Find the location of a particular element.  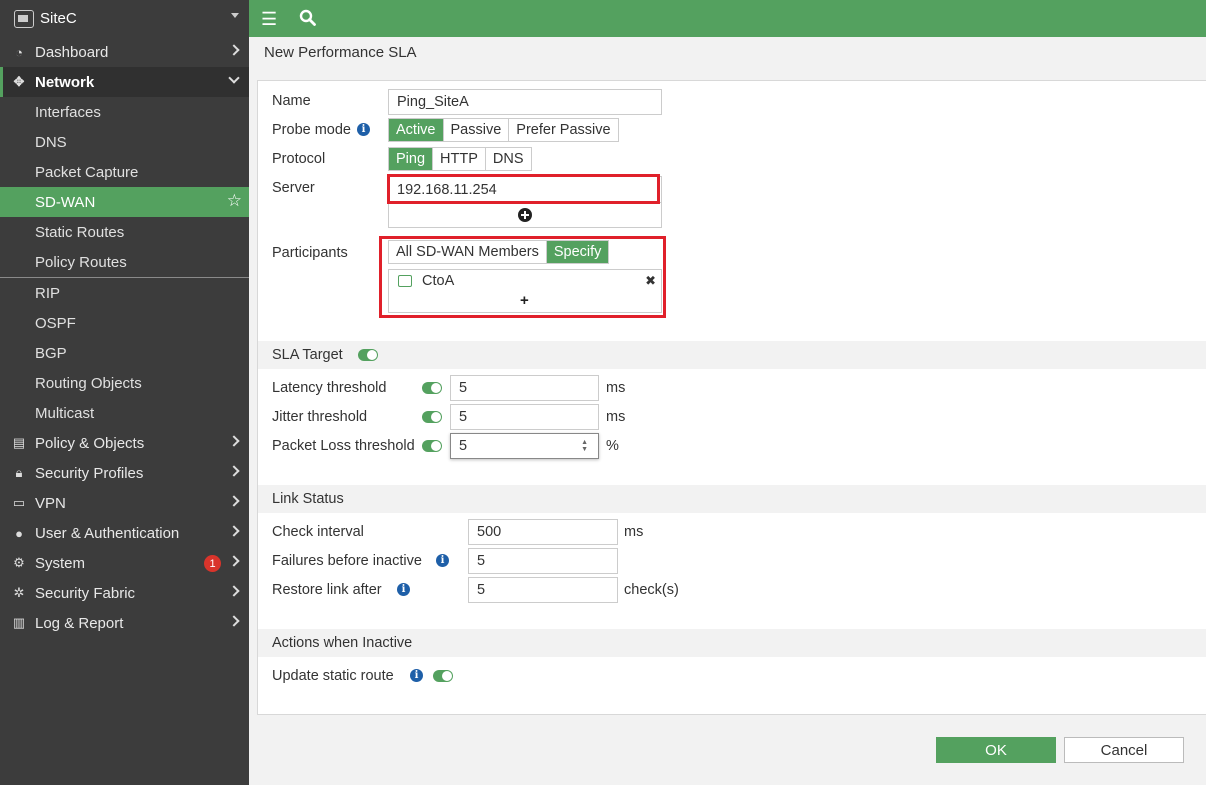

sidebar-item-policy-objects: ▤ Policy & Objects is located at coordinates (124, 443).